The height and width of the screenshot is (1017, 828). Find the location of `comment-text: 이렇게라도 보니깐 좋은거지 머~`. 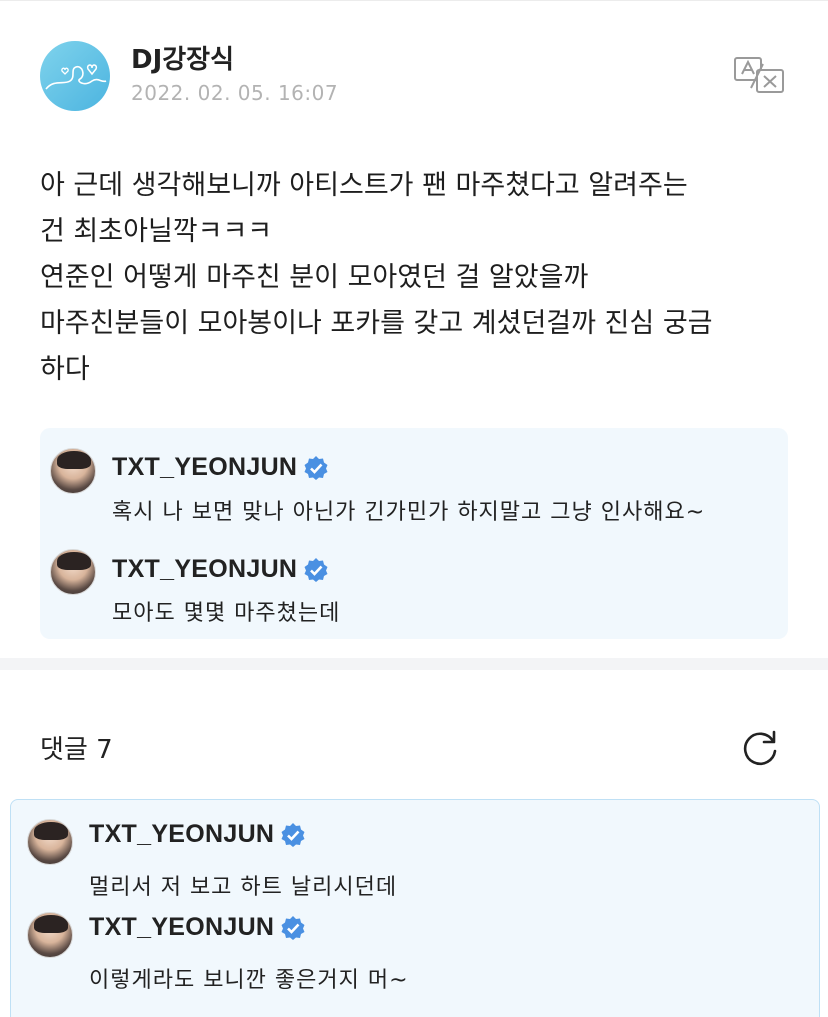

comment-text: 이렇게라도 보니깐 좋은거지 머~ is located at coordinates (249, 980).